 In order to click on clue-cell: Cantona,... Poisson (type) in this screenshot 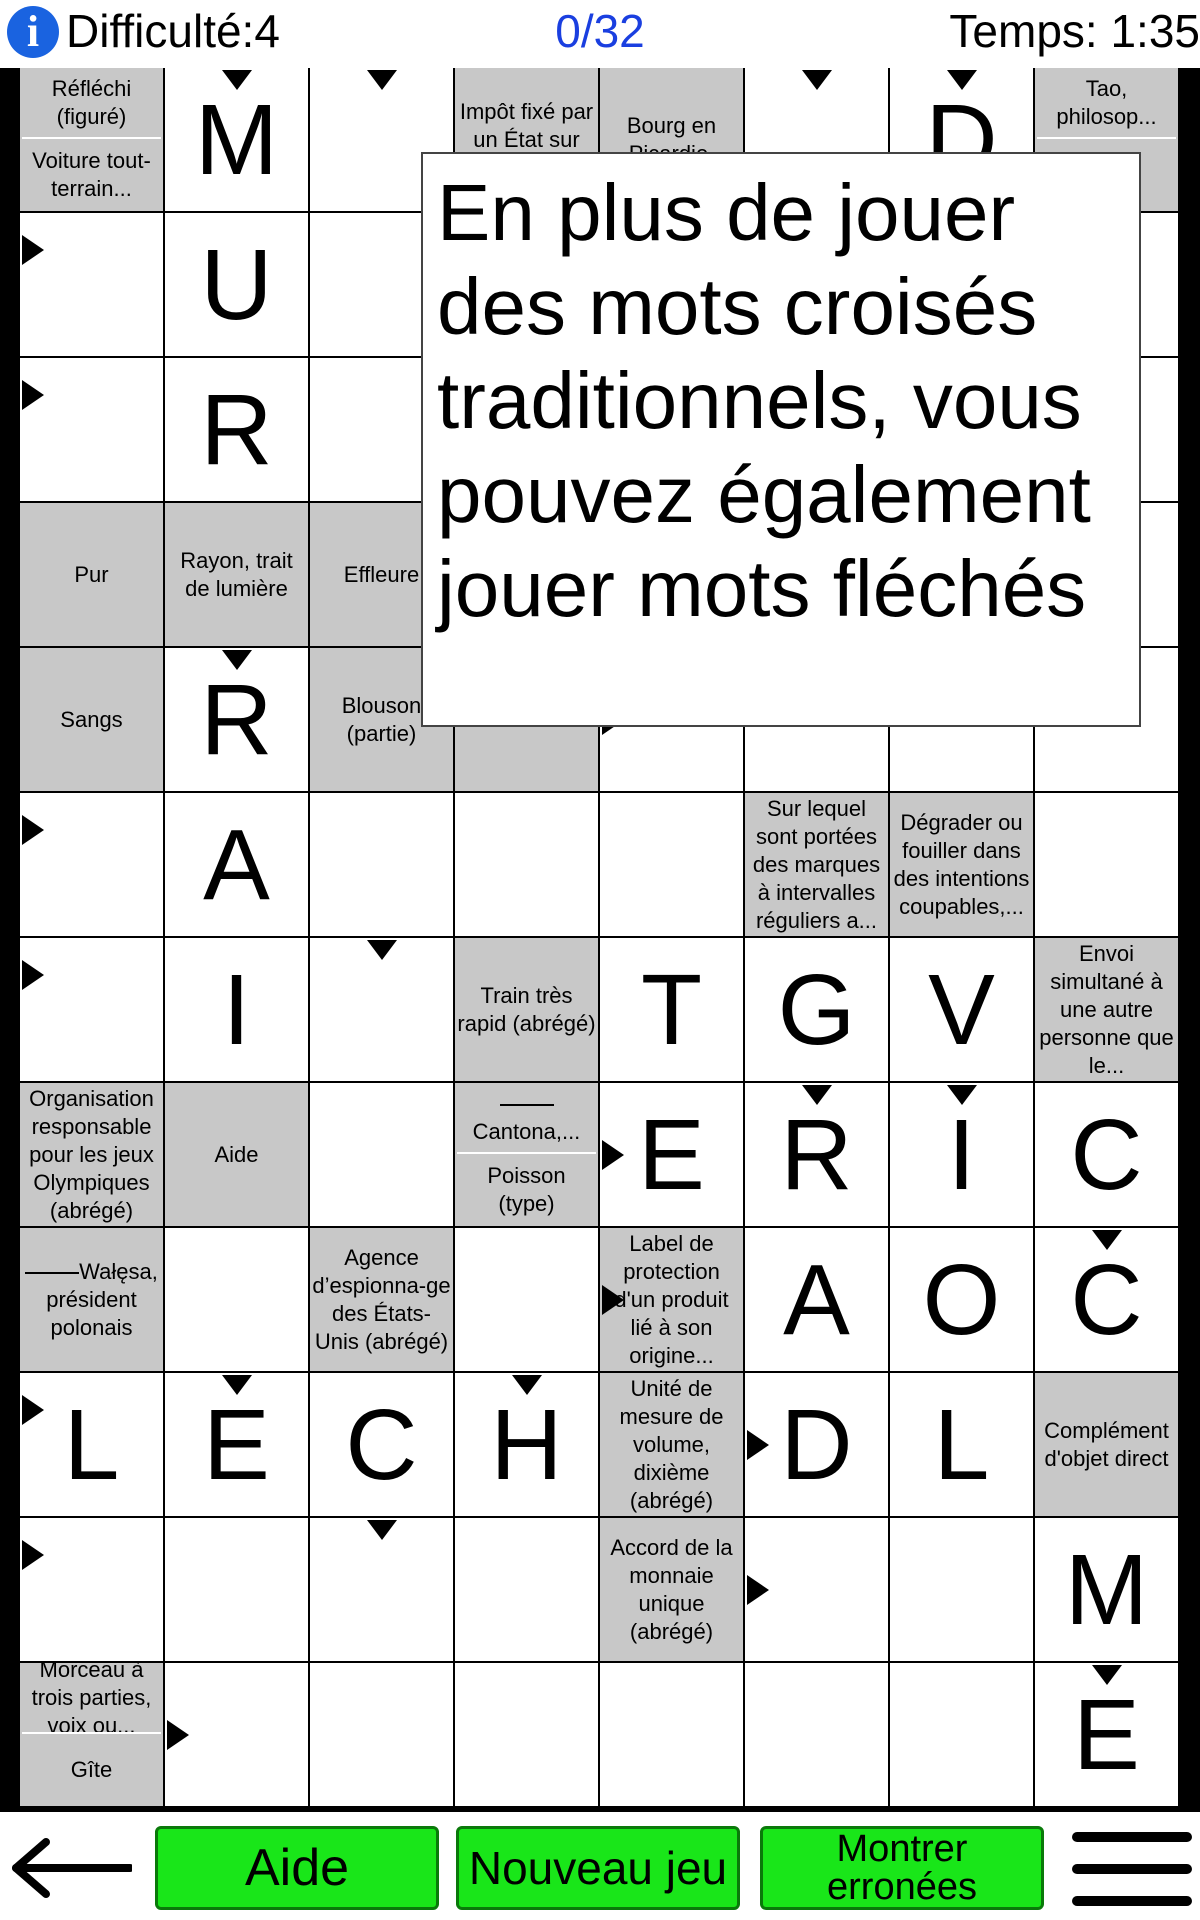, I will do `click(526, 1154)`.